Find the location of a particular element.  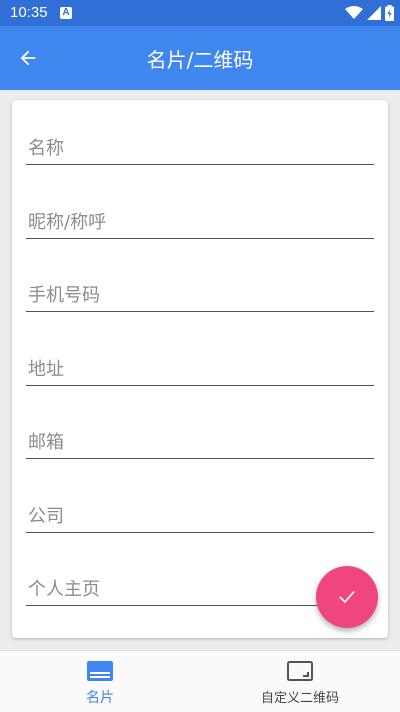

address-field: 地址 is located at coordinates (200, 366).